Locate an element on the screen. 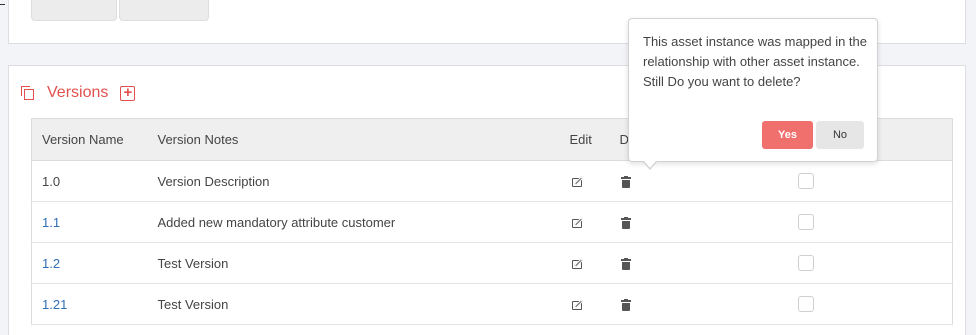 This screenshot has width=976, height=335. version-name: 1.0 is located at coordinates (51, 181).